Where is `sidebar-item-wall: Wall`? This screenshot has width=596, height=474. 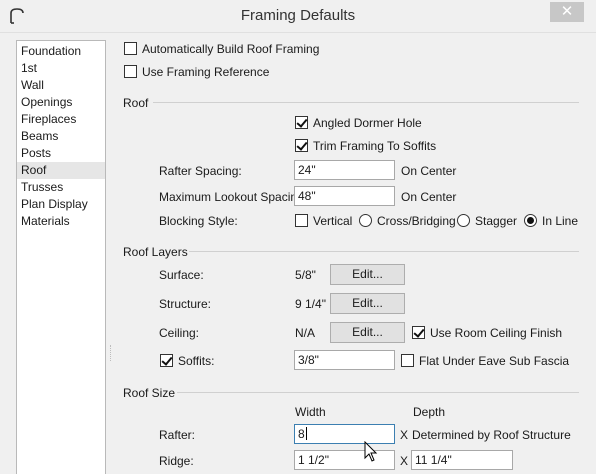 sidebar-item-wall: Wall is located at coordinates (61, 85).